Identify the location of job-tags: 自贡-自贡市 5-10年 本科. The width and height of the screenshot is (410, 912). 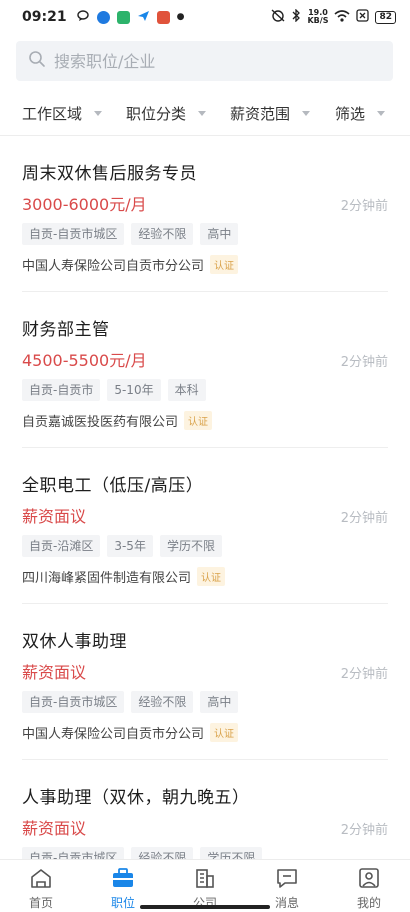
(114, 390).